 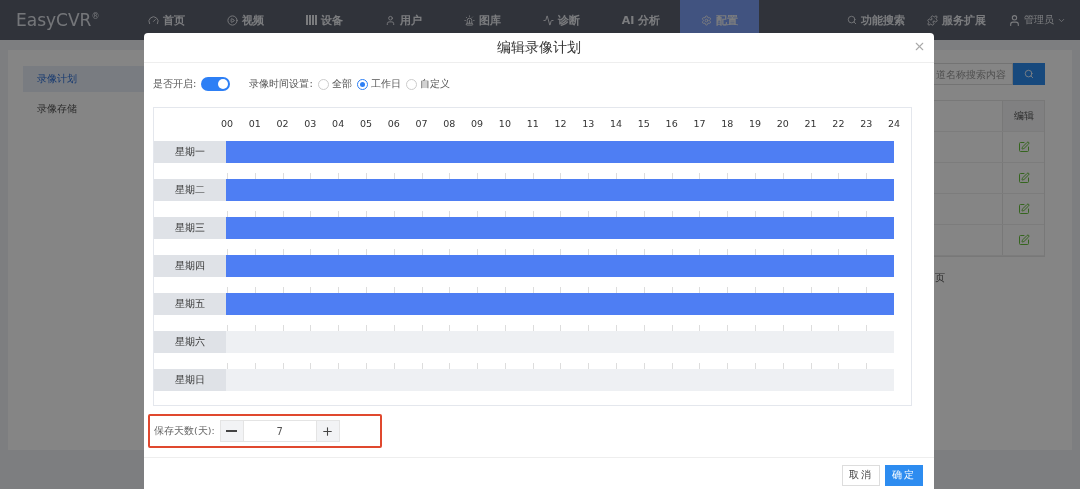 What do you see at coordinates (588, 123) in the screenshot?
I see `hour-label: 13` at bounding box center [588, 123].